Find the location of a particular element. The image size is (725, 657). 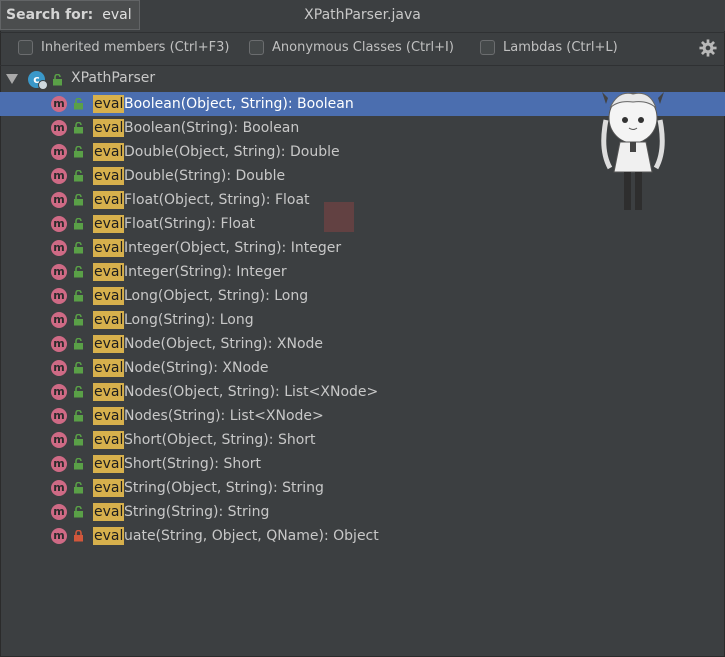

method-signature: Node(Object, String): XNode is located at coordinates (224, 344).